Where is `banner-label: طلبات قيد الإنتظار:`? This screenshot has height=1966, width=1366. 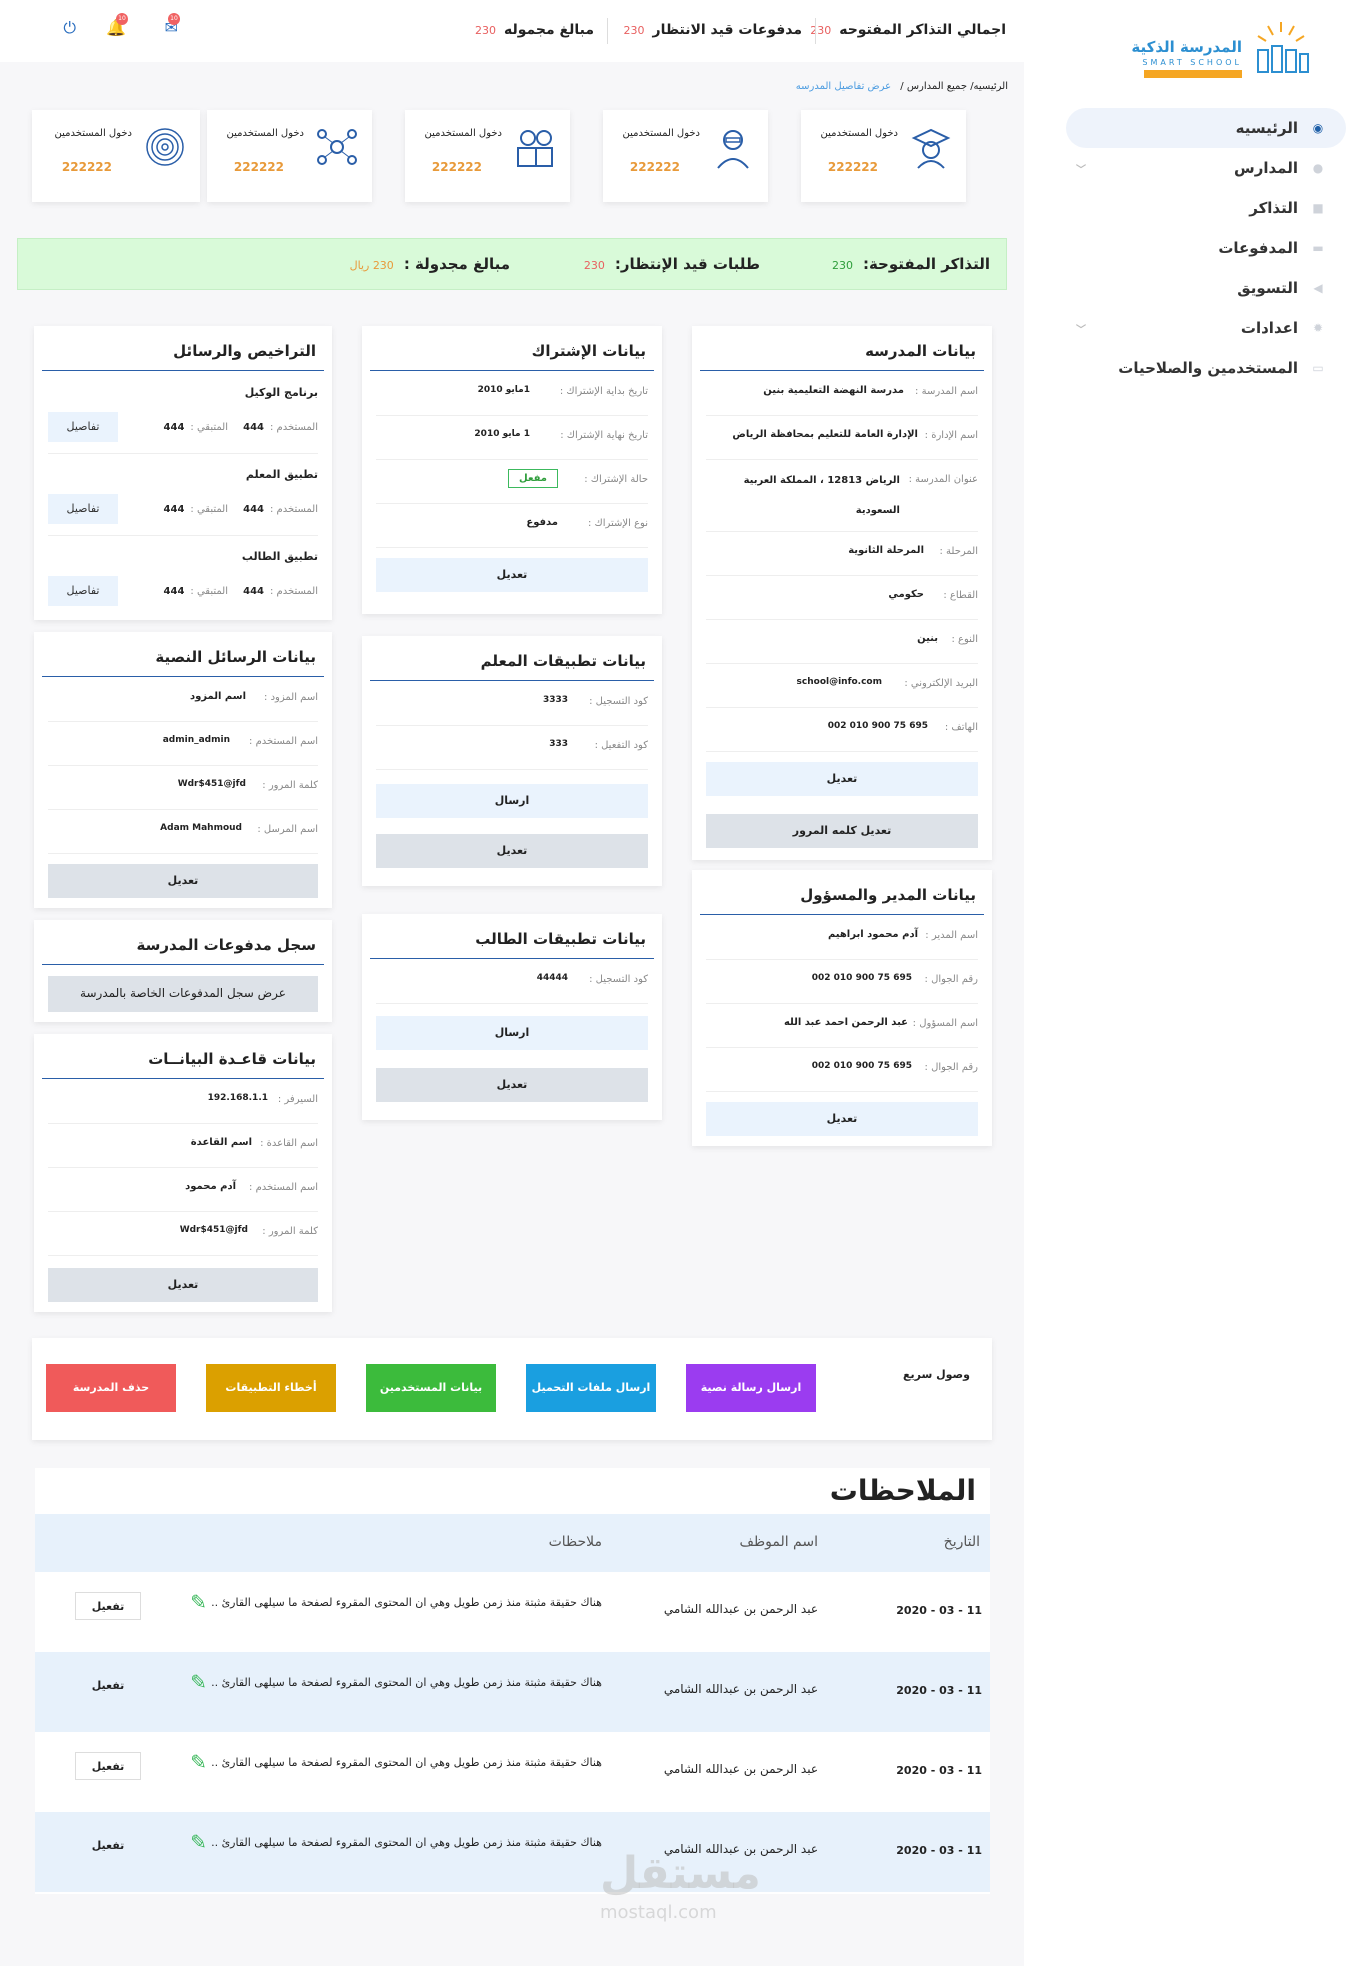
banner-label: طلبات قيد الإنتظار: is located at coordinates (687, 264).